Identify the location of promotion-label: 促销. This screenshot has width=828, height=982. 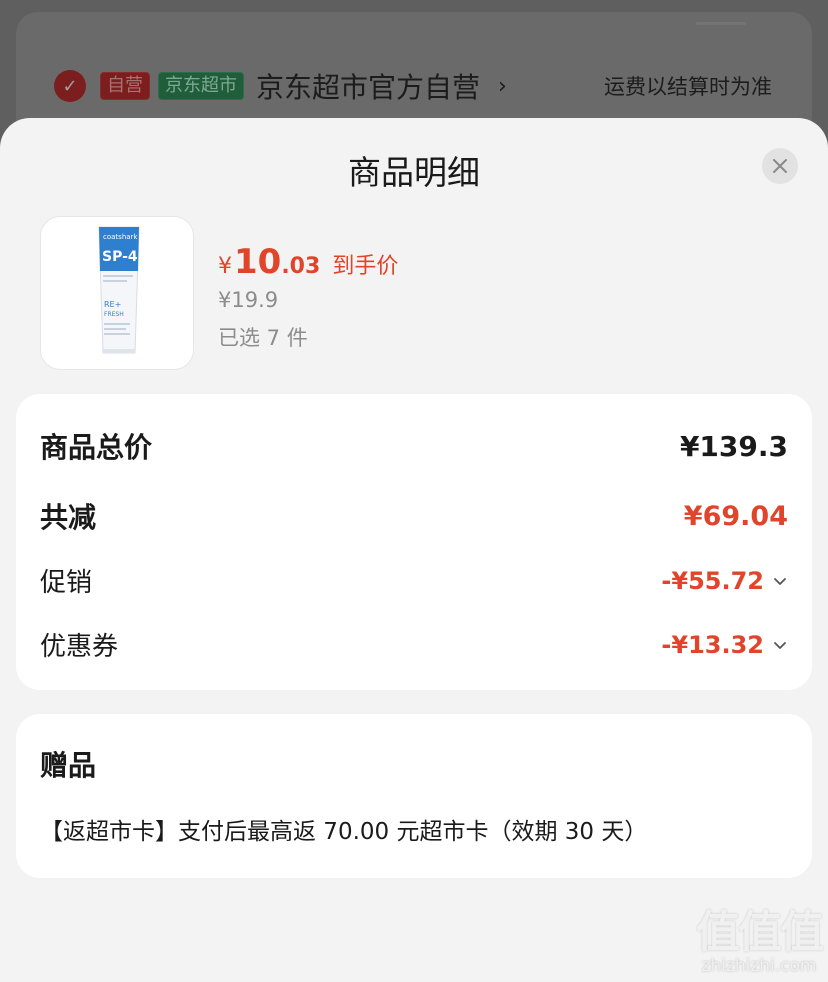
(66, 583).